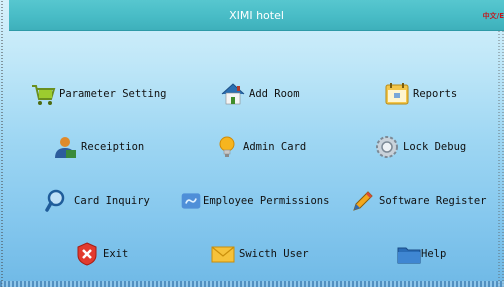 The width and height of the screenshot is (504, 287). I want to click on software-register-button: Software Register, so click(418, 201).